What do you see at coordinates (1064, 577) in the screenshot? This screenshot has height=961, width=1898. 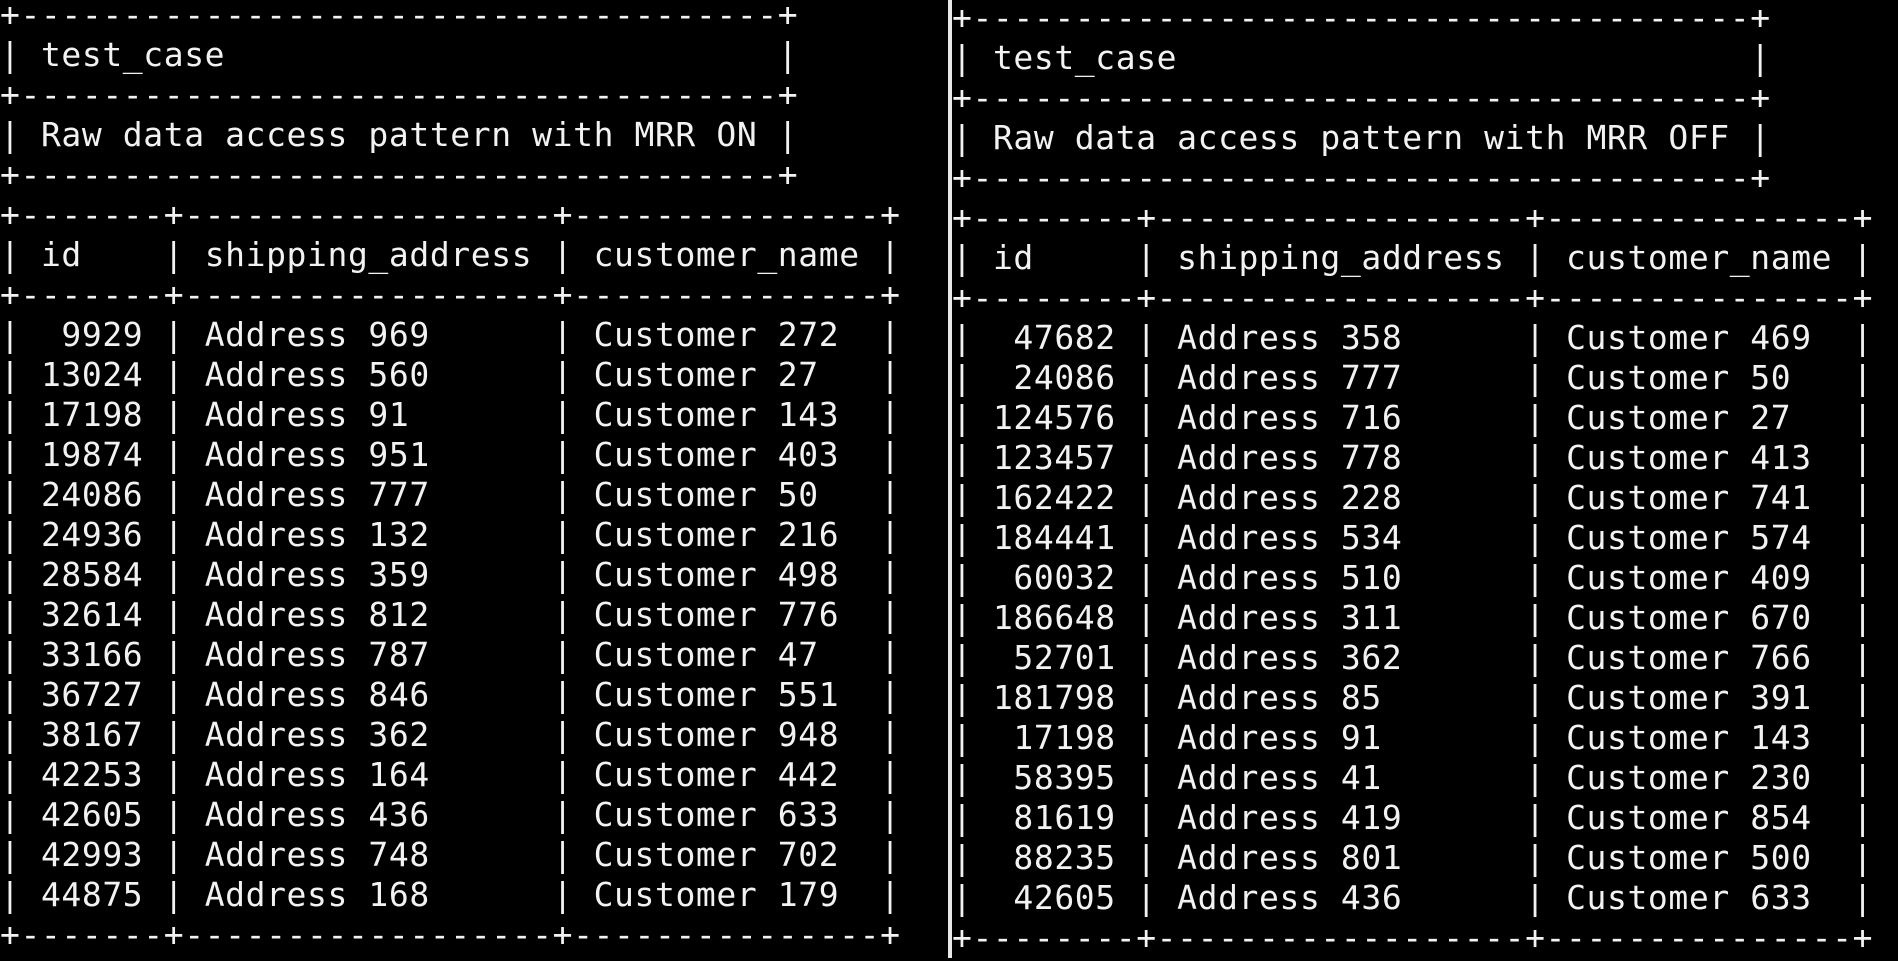 I see `id-cell: 60032` at bounding box center [1064, 577].